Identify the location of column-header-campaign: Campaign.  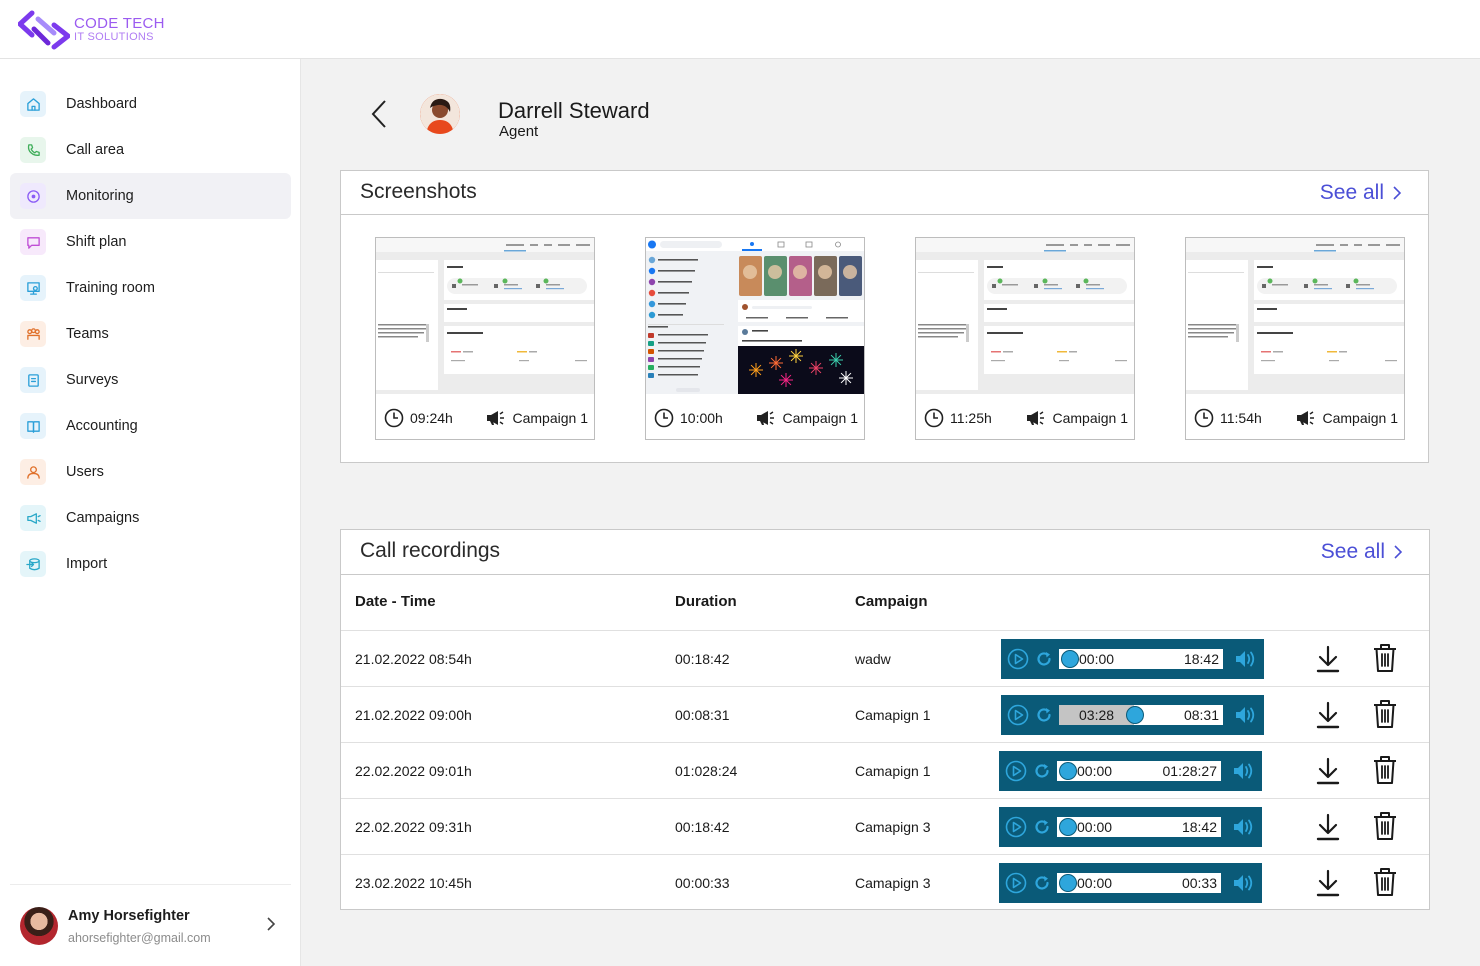
(891, 601).